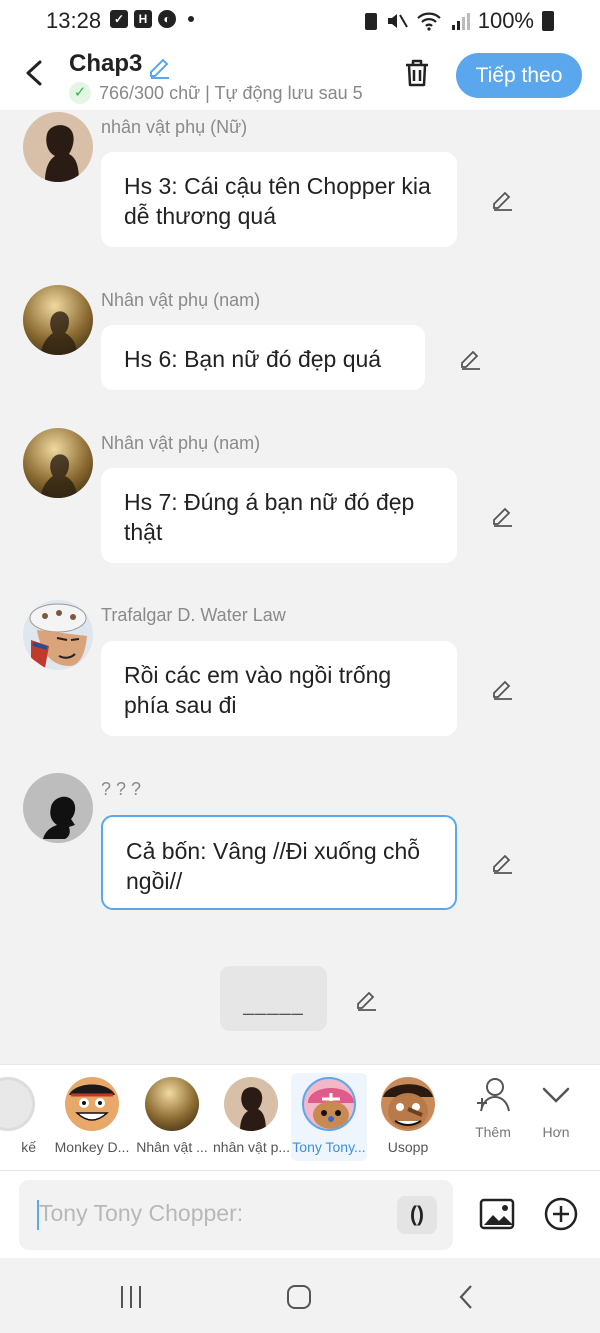 This screenshot has height=1333, width=600. I want to click on battery-icon, so click(548, 21).